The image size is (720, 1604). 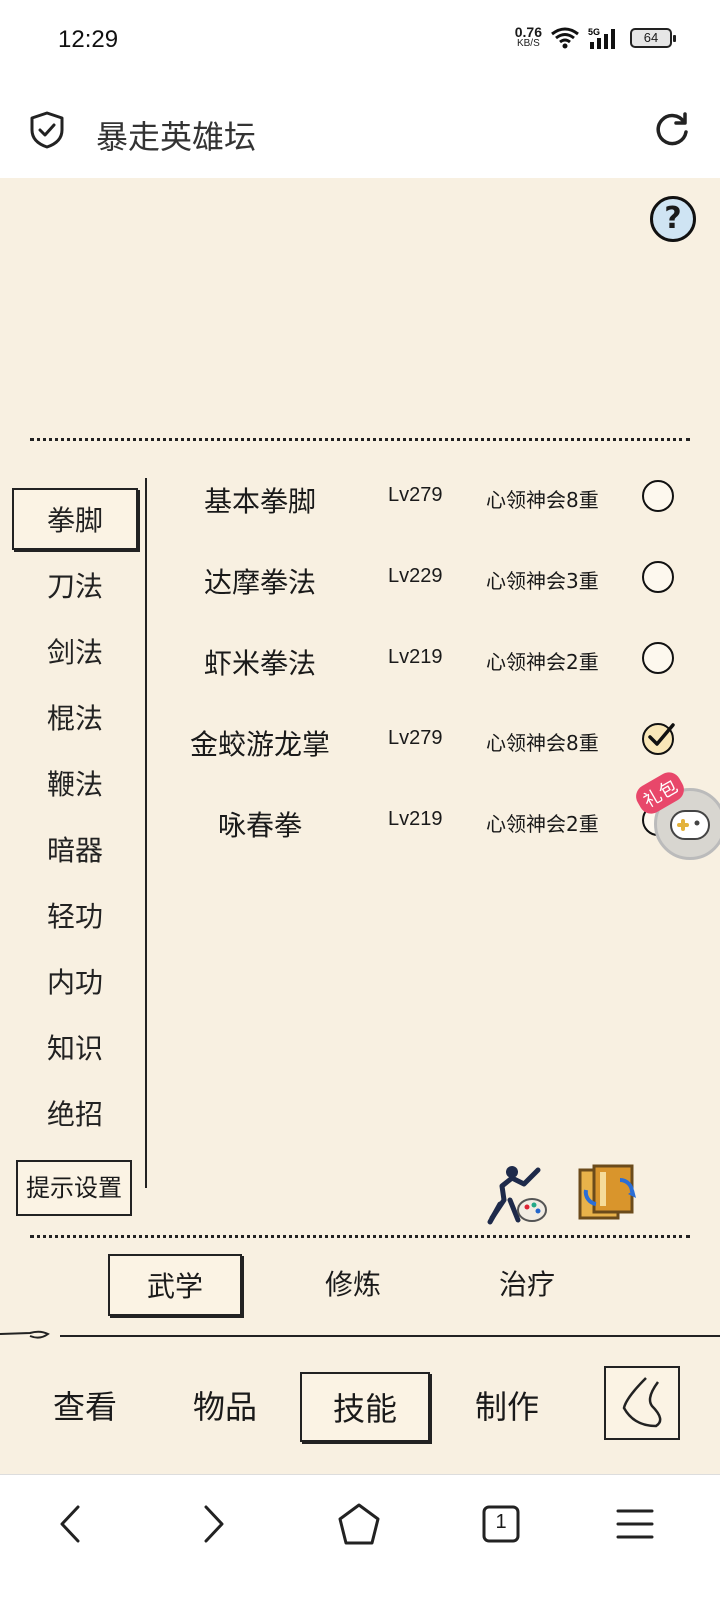 I want to click on forward-icon, so click(x=213, y=1524).